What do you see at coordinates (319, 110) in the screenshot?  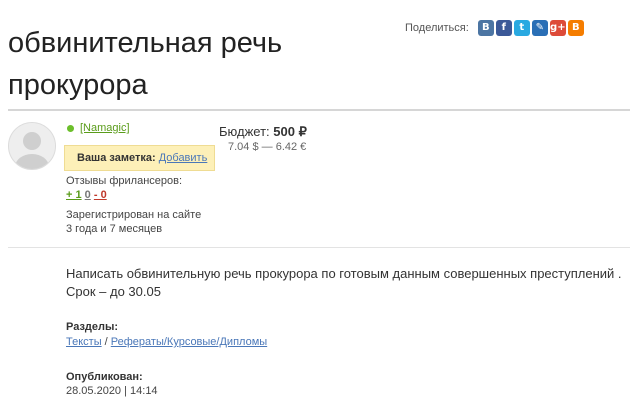 I see `header-divider` at bounding box center [319, 110].